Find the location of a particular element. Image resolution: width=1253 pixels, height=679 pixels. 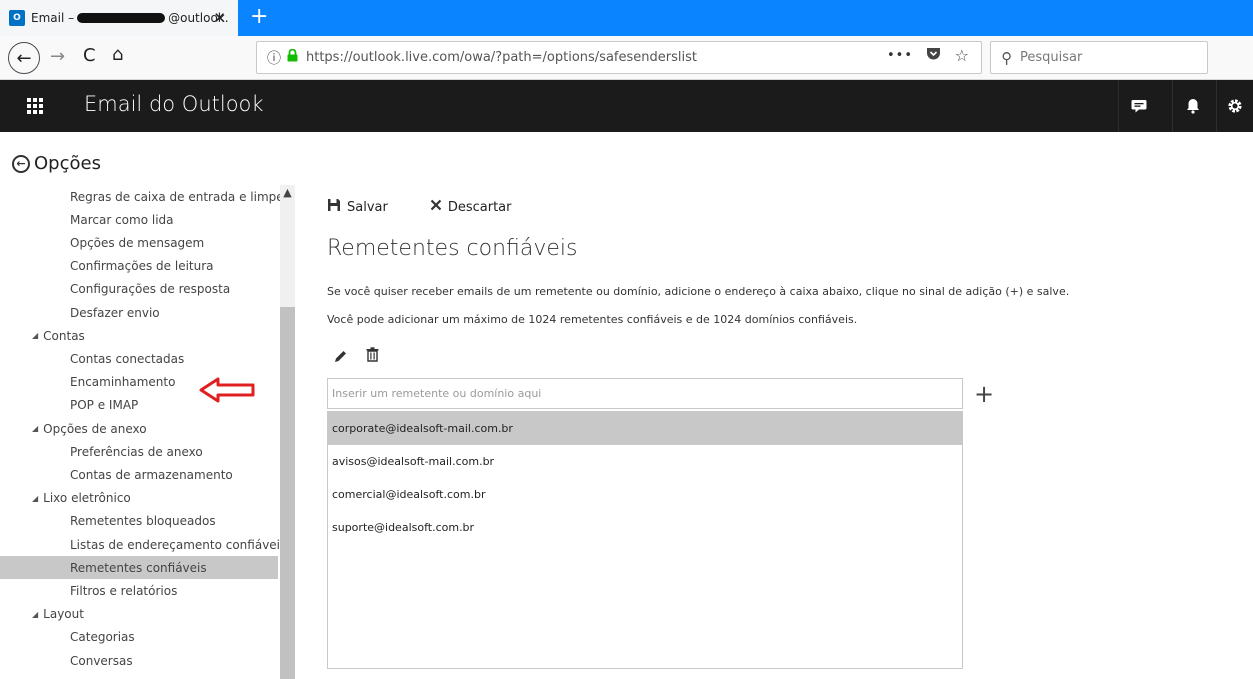

sidebar-item: Configurações de resposta is located at coordinates (139, 289).